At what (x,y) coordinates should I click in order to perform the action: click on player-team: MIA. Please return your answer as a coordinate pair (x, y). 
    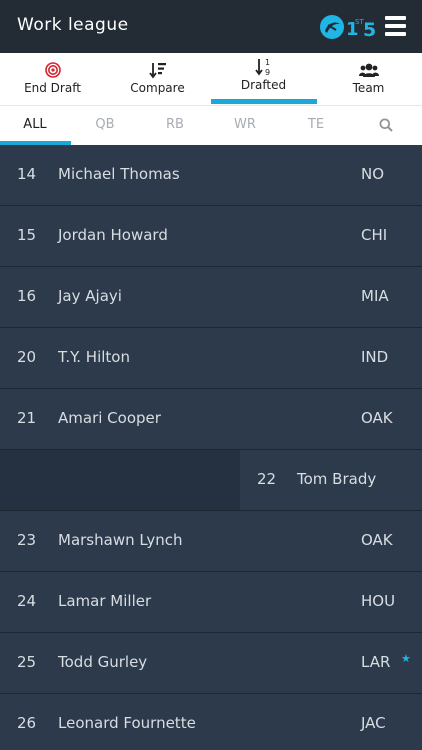
    Looking at the image, I should click on (375, 296).